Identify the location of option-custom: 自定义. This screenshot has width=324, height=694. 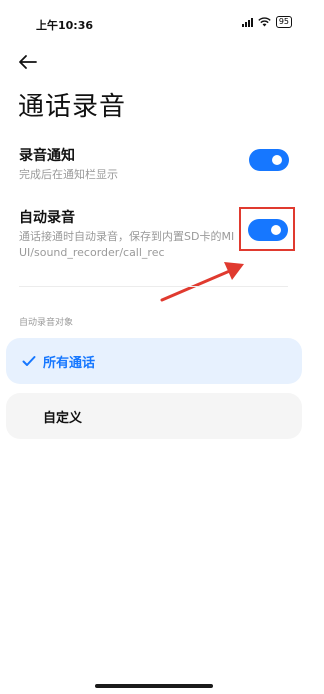
(154, 416).